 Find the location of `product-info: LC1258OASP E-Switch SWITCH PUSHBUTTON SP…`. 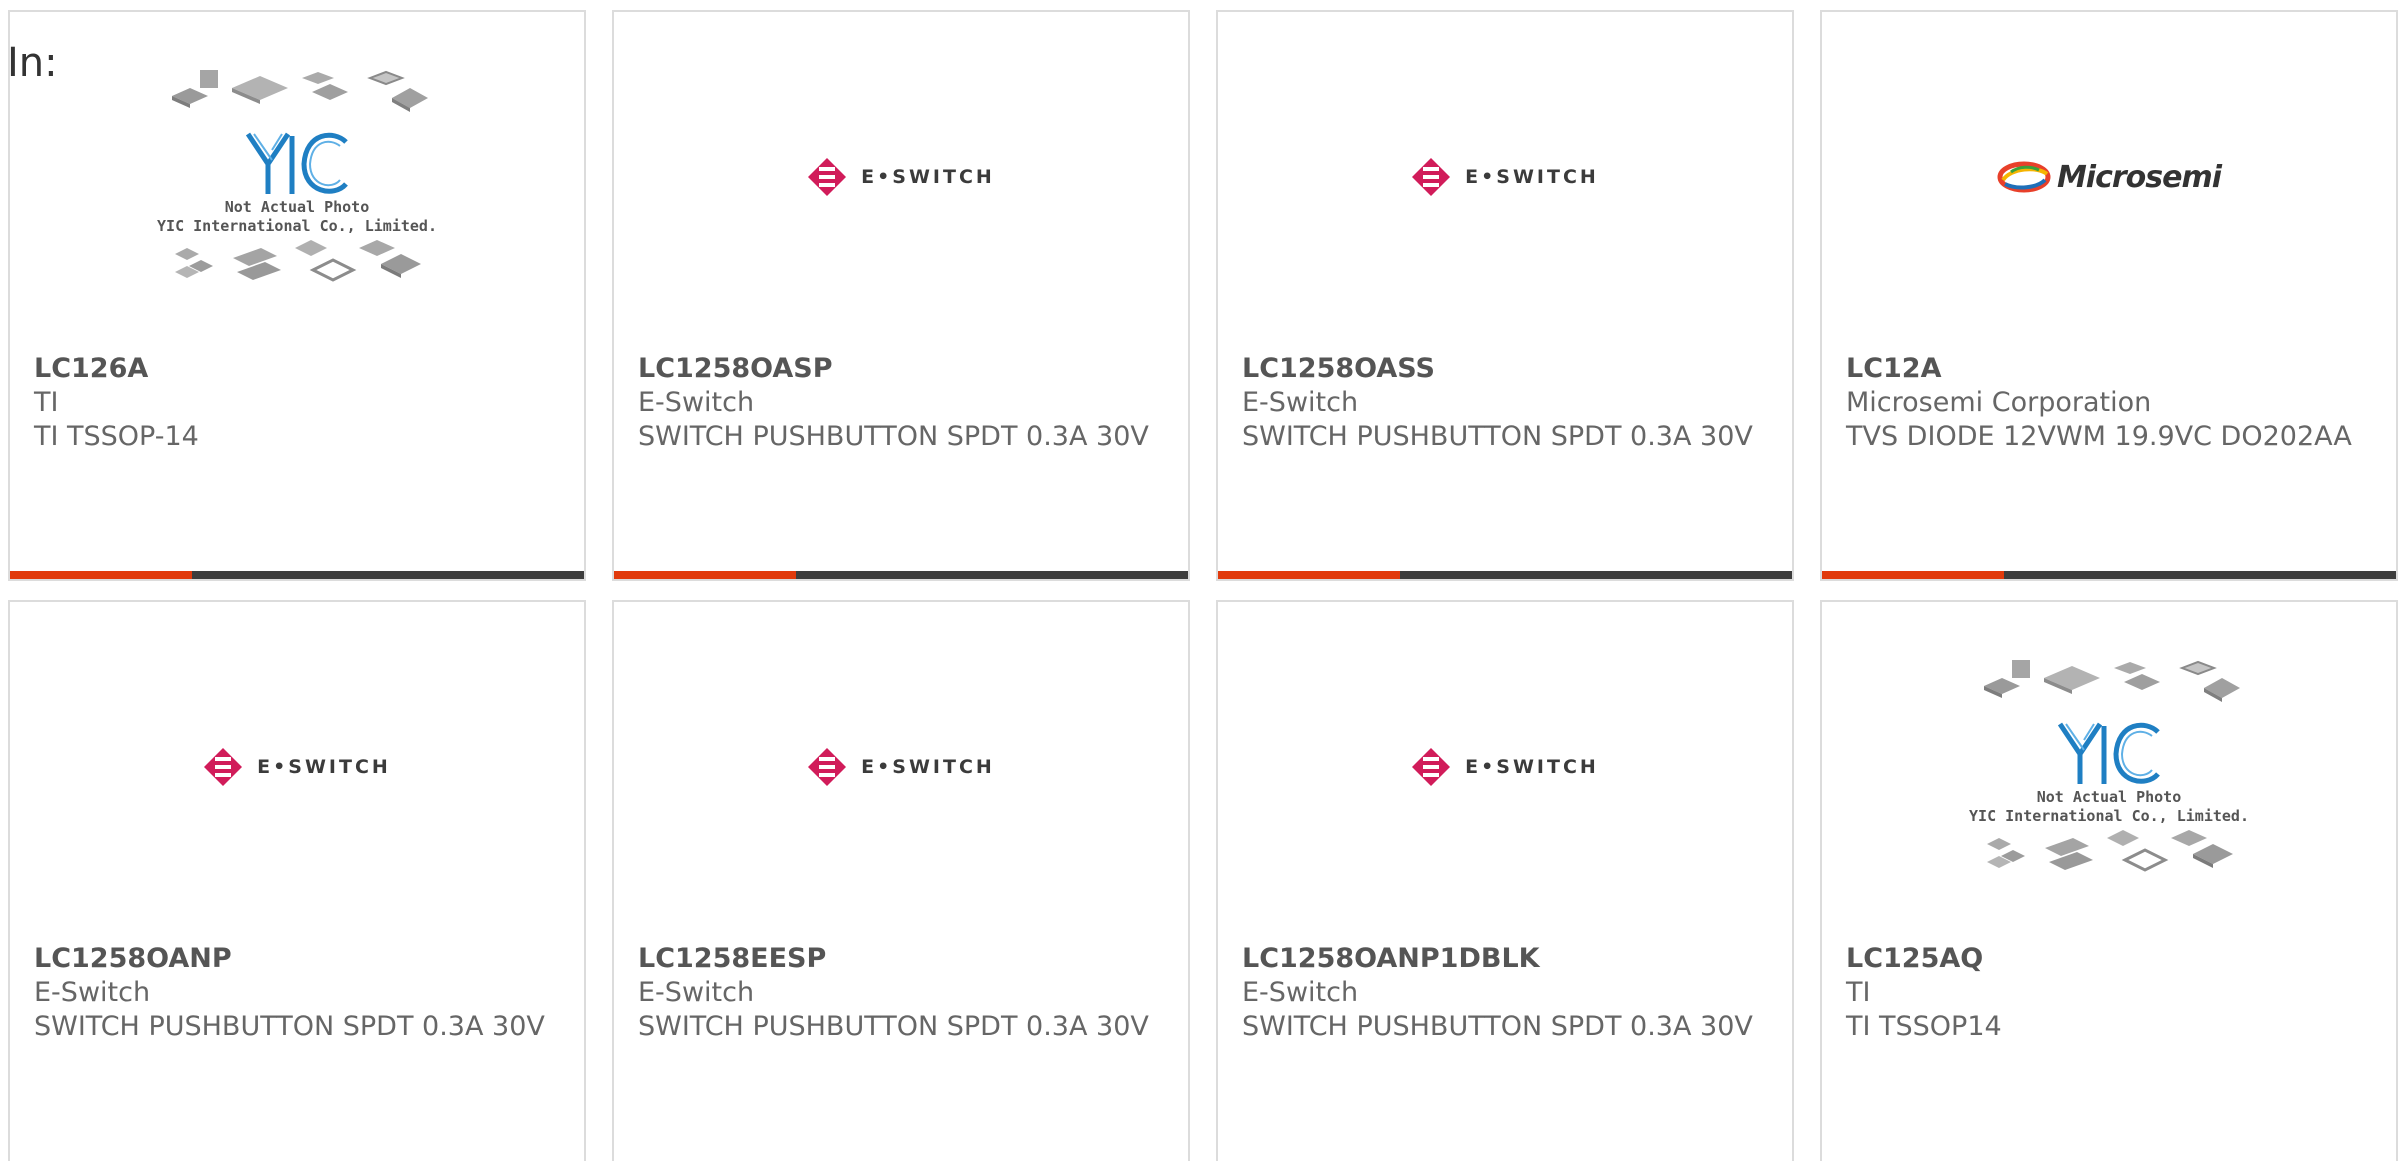

product-info: LC1258OASP E-Switch SWITCH PUSHBUTTON SP… is located at coordinates (903, 403).